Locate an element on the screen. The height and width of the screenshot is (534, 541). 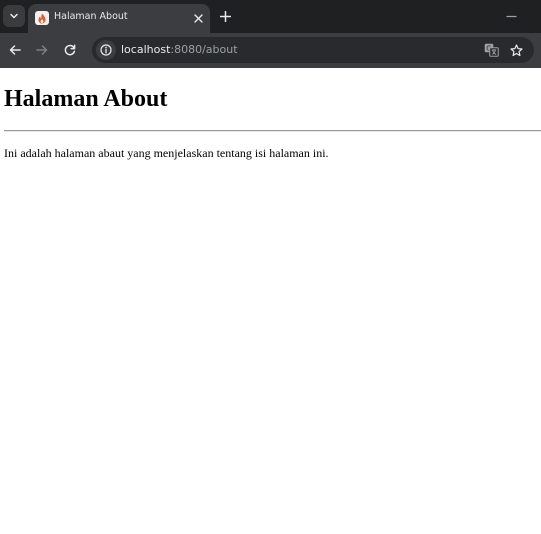
translate-icon: G is located at coordinates (491, 50).